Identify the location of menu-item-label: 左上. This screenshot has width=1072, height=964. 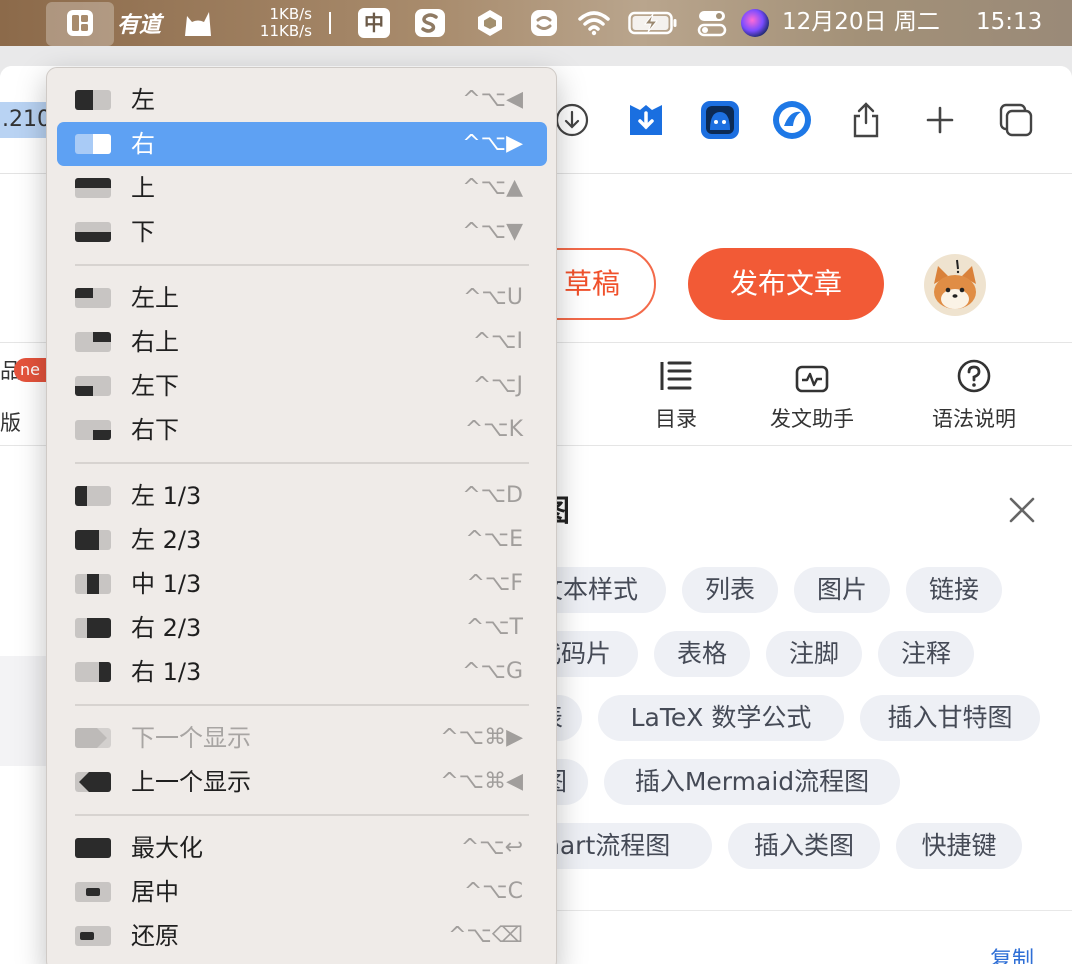
(155, 298).